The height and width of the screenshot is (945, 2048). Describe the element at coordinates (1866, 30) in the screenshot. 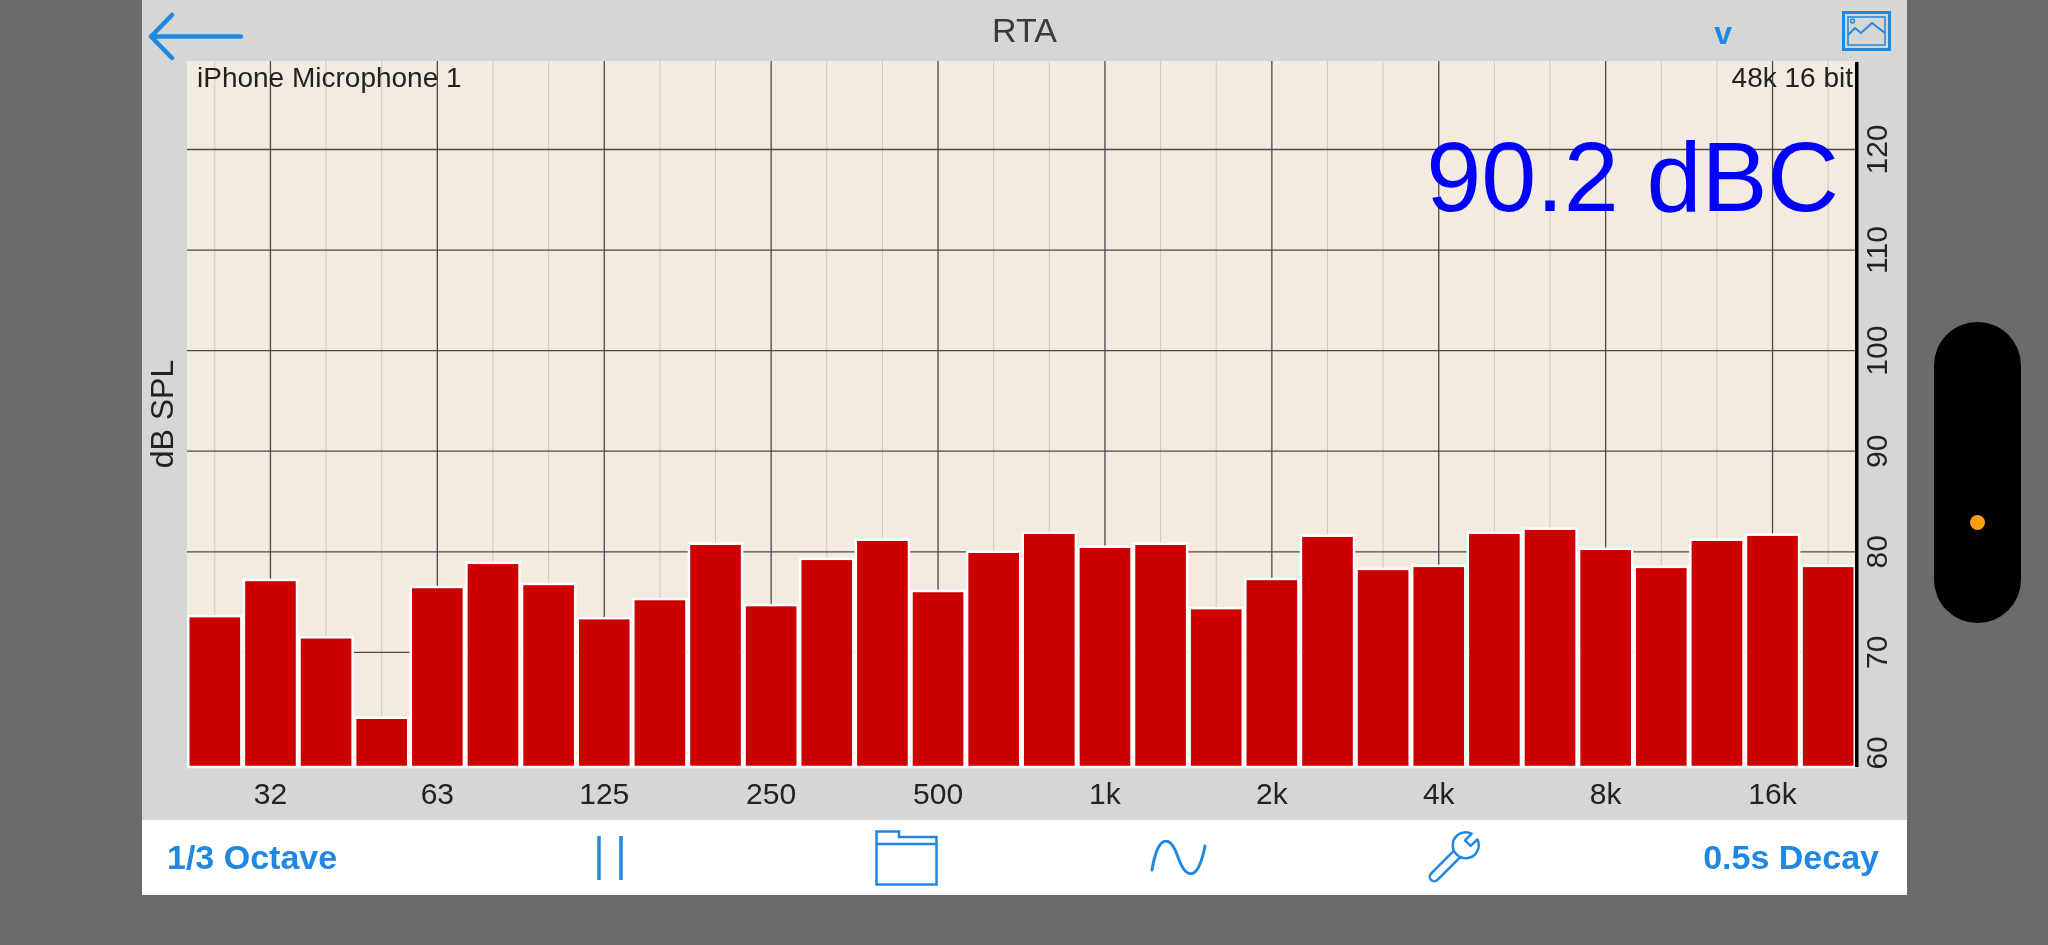

I see `image-icon` at that location.